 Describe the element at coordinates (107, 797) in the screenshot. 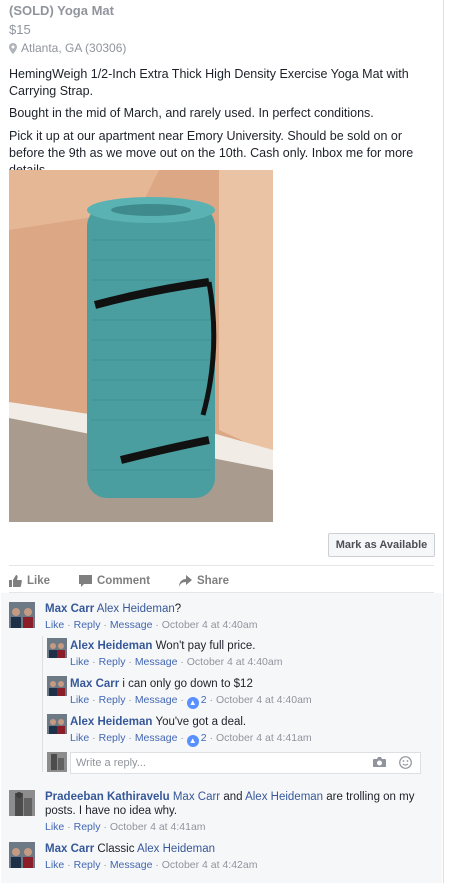

I see `comment-author: Pradeeban Kathiravelu` at that location.